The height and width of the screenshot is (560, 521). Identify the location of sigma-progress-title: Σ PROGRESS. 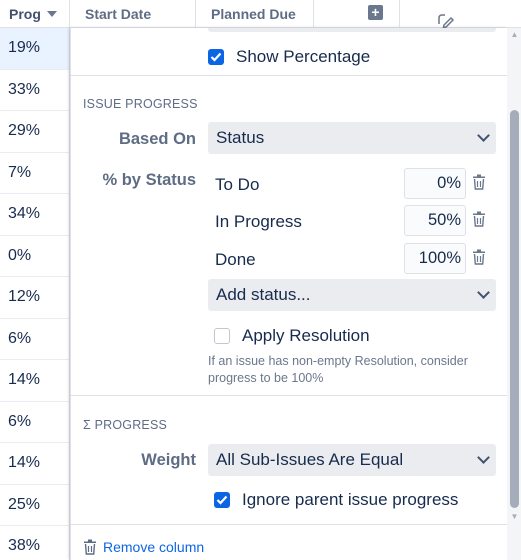
(125, 425).